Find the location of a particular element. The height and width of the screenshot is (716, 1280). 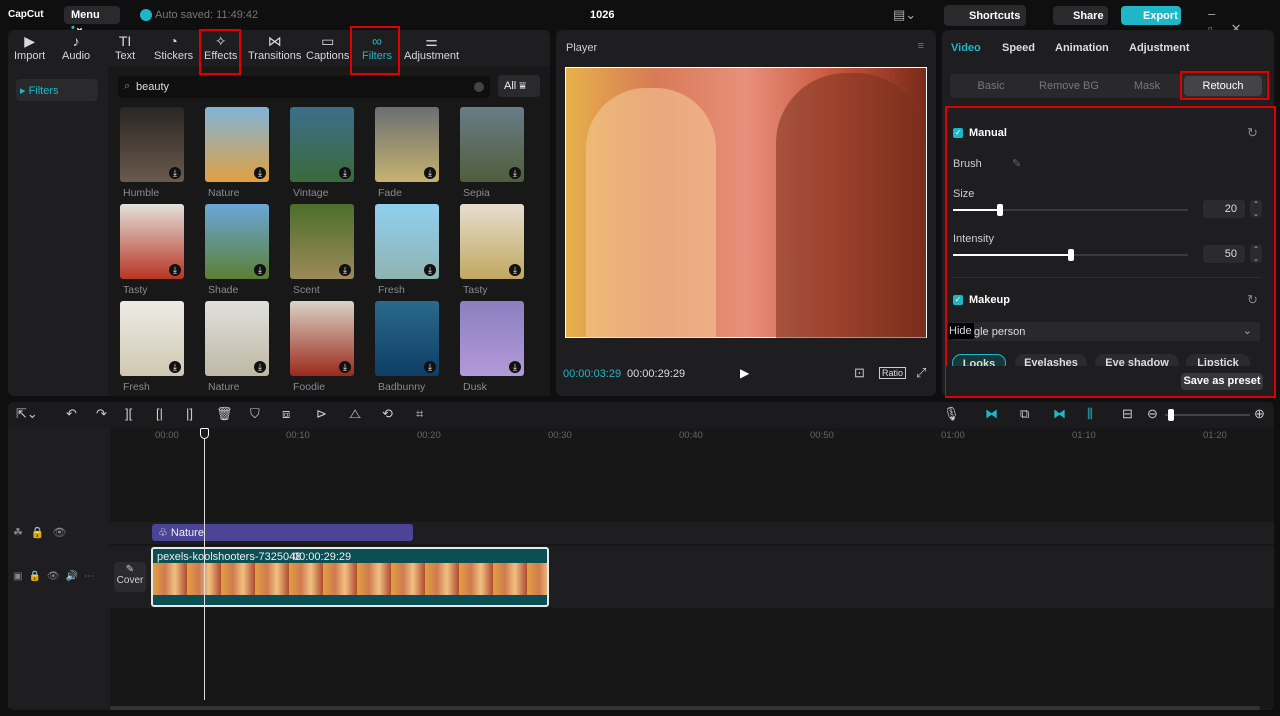

delete-icon: 🗑 is located at coordinates (224, 414).